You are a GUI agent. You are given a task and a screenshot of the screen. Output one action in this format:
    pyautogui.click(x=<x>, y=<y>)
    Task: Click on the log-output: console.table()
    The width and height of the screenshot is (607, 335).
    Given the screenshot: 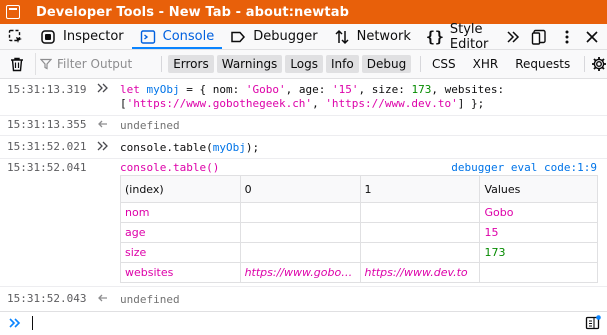 What is the action you would take?
    pyautogui.click(x=170, y=167)
    